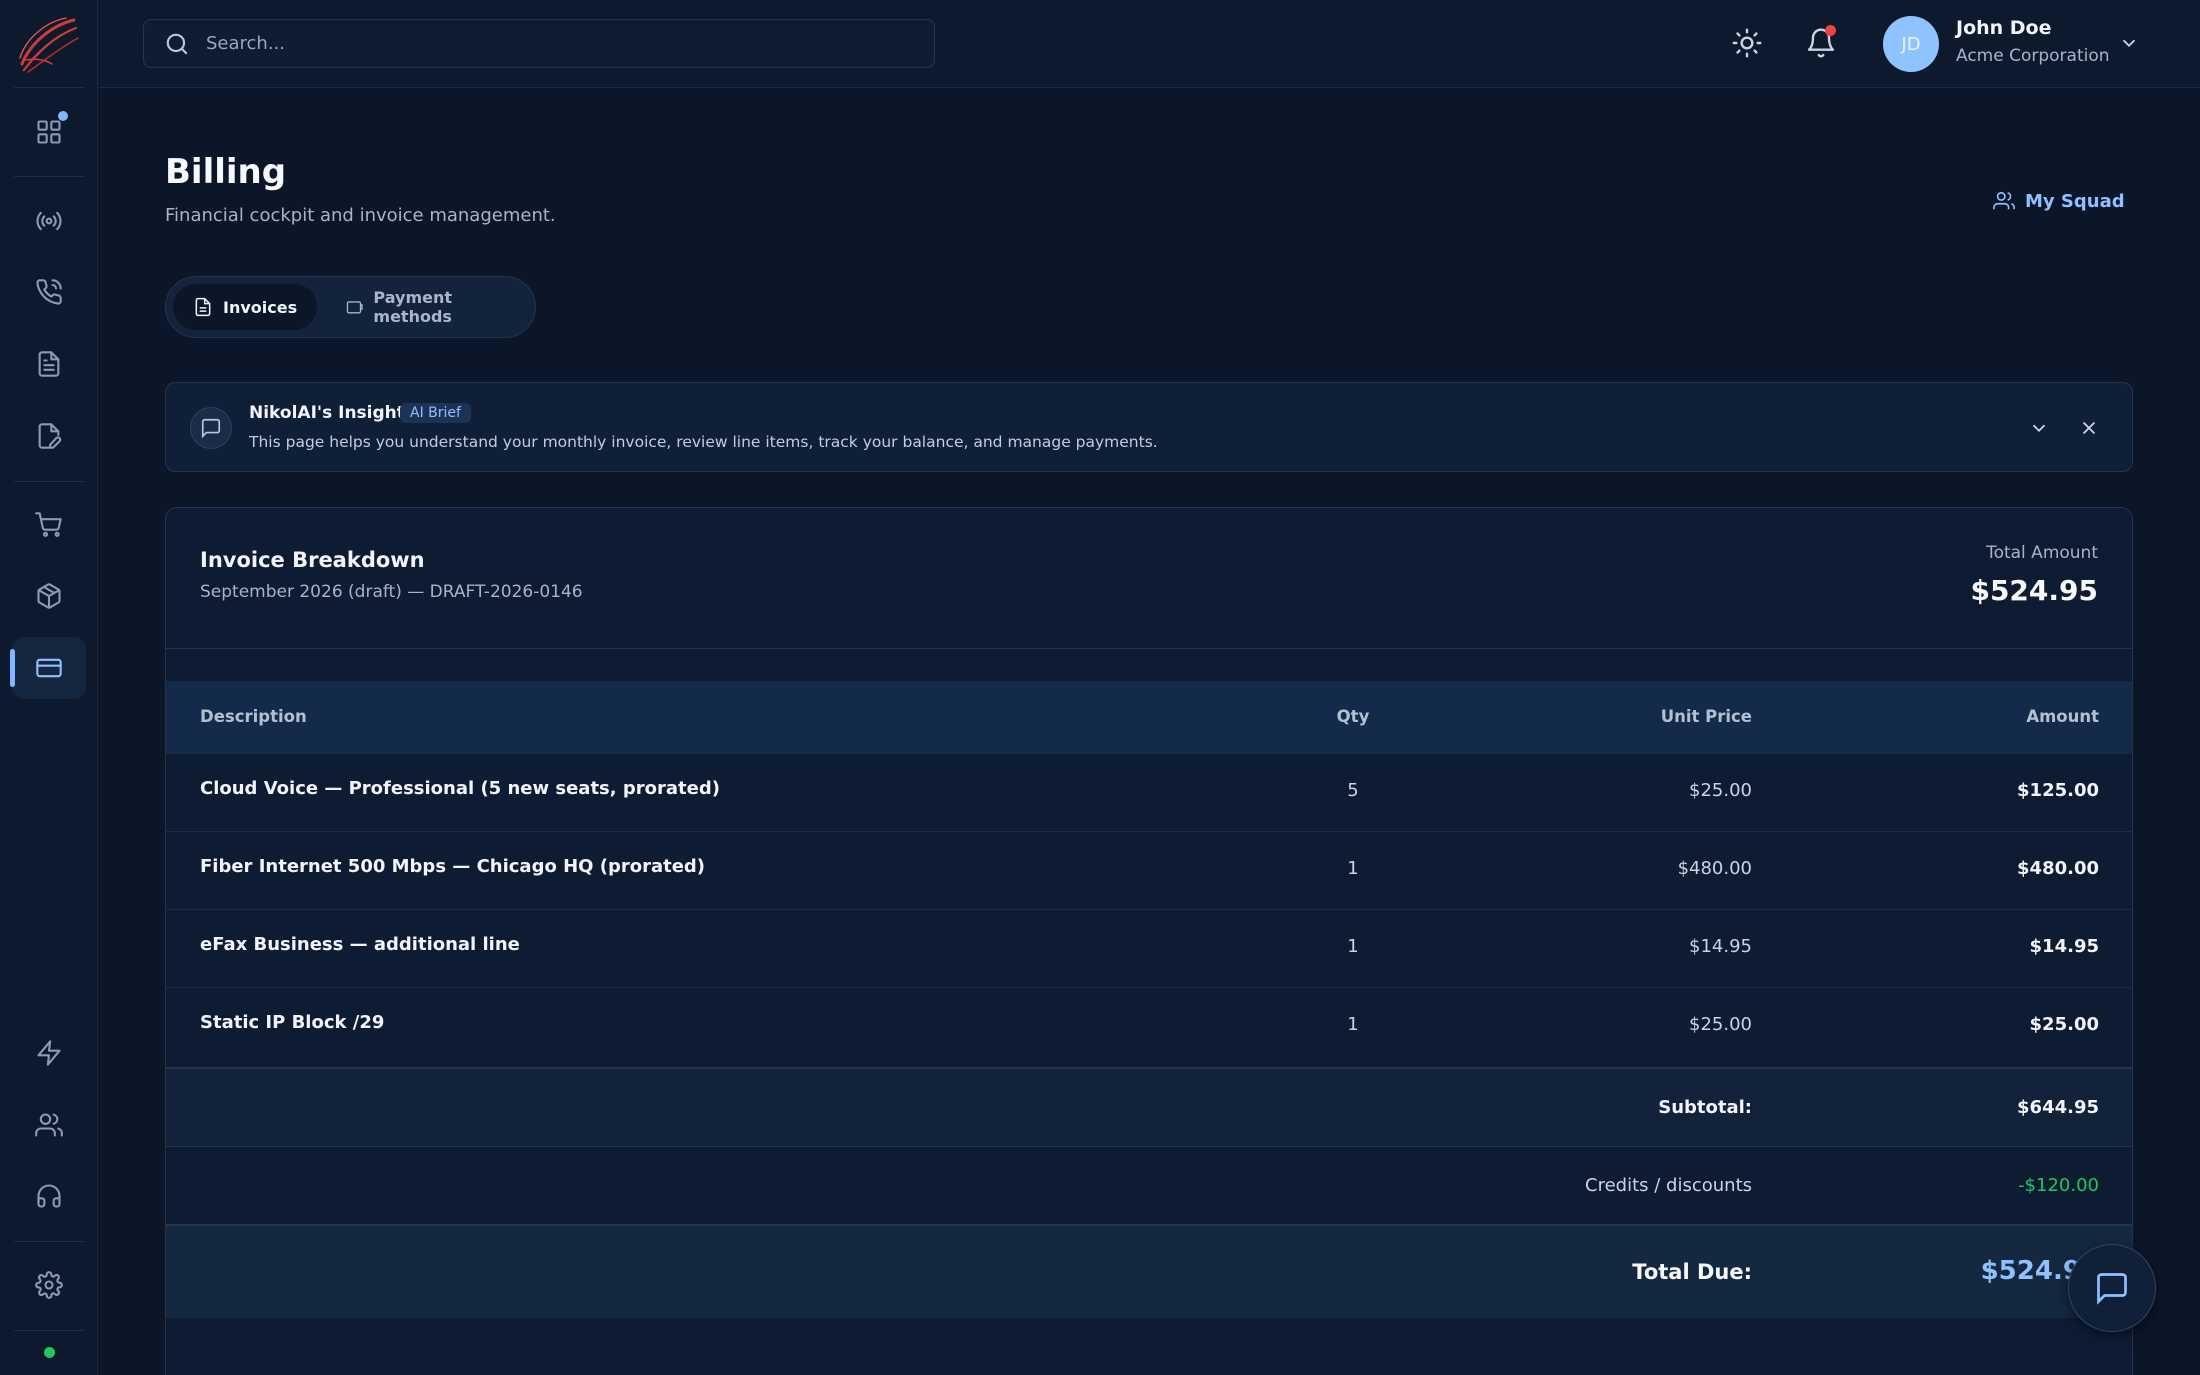 The image size is (2200, 1375). I want to click on row-amount: $25.00, so click(2064, 1024).